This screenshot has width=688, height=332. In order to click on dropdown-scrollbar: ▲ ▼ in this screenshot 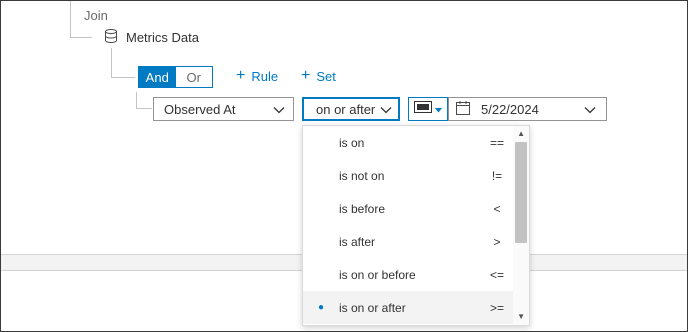, I will do `click(521, 225)`.